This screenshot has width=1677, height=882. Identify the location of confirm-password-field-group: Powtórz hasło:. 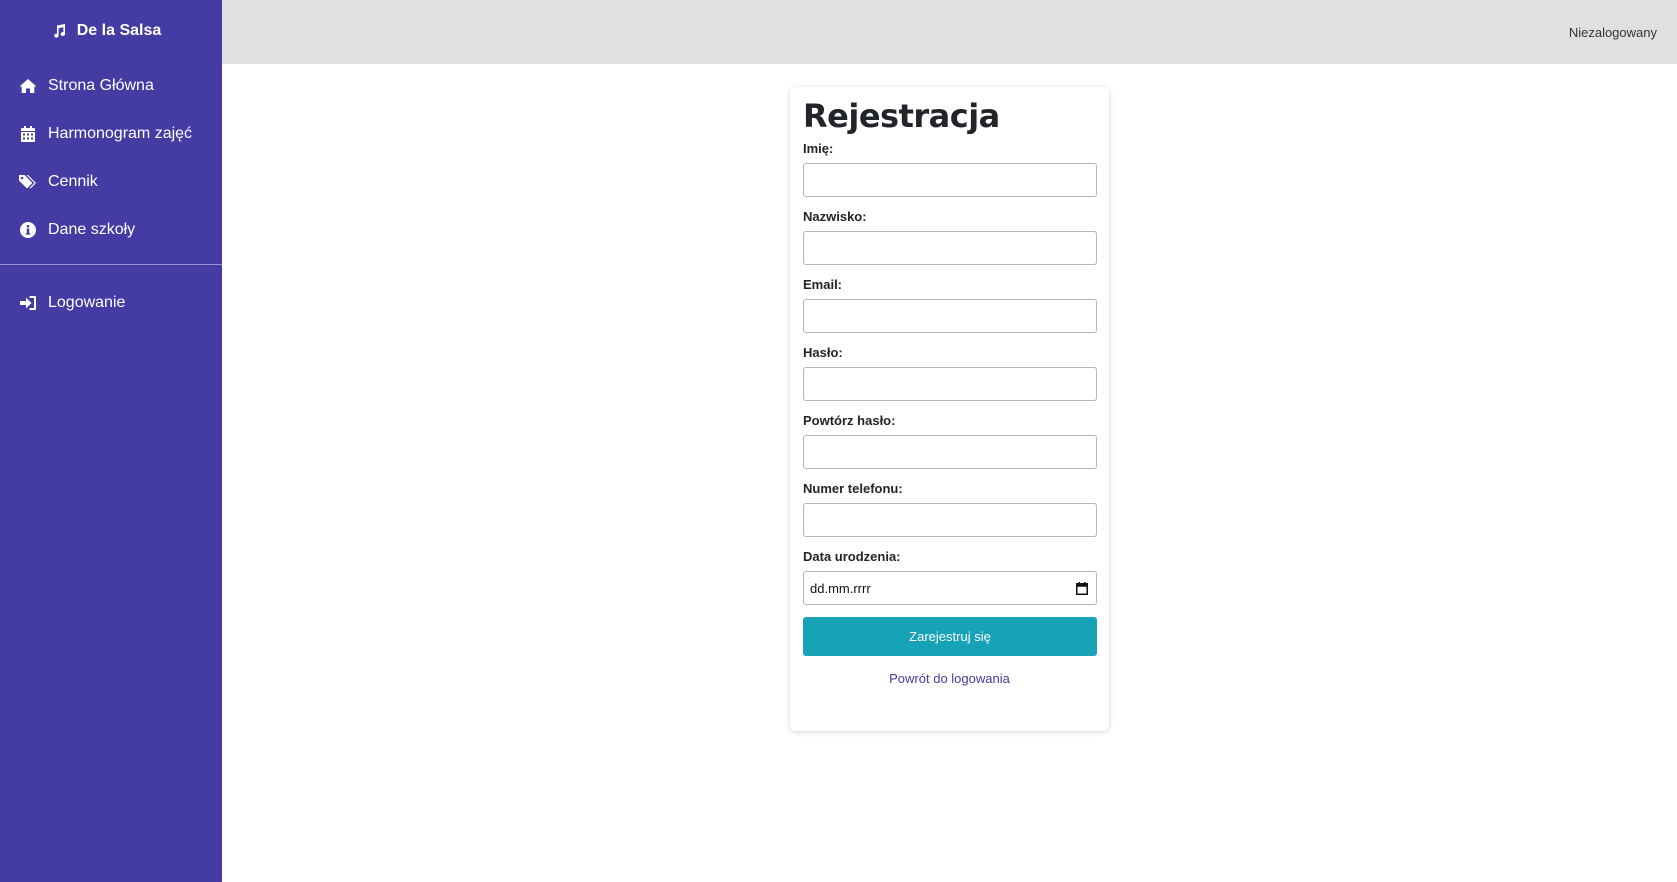
(950, 441).